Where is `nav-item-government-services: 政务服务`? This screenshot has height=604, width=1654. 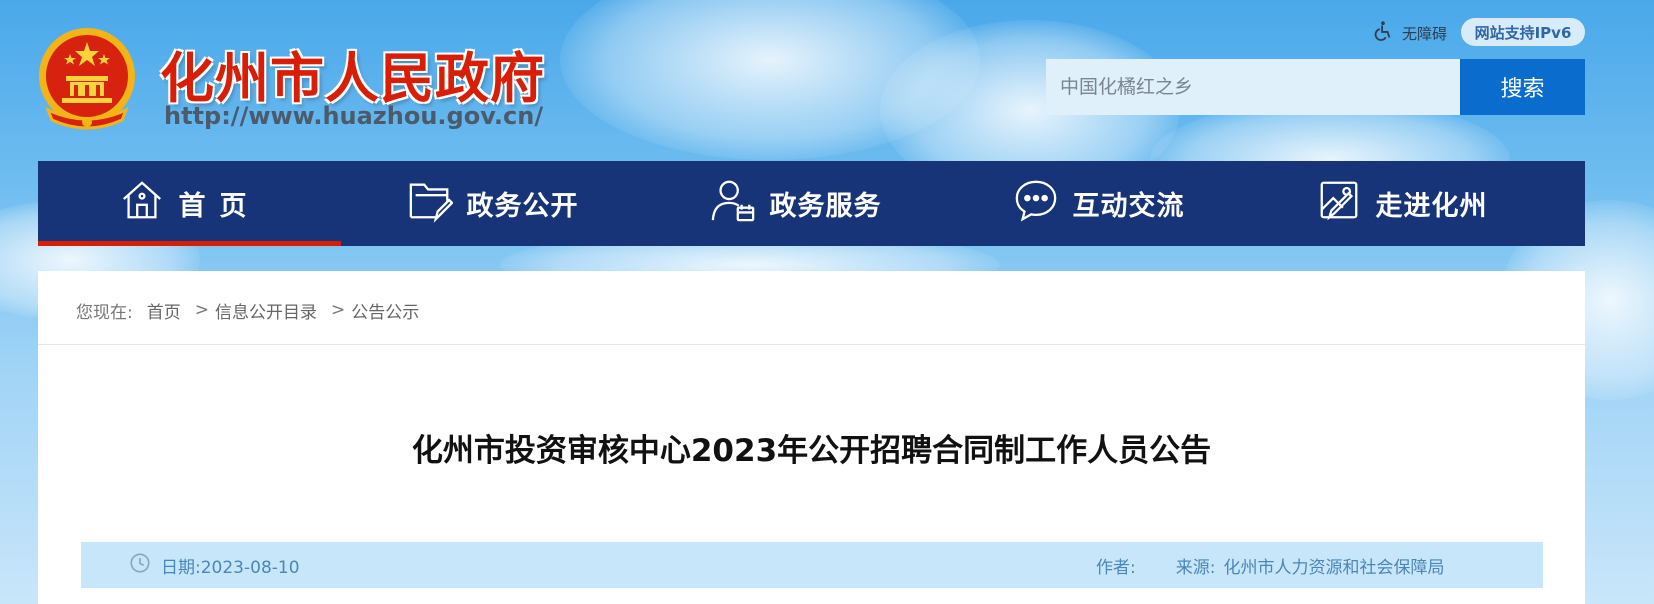
nav-item-government-services: 政务服务 is located at coordinates (795, 203).